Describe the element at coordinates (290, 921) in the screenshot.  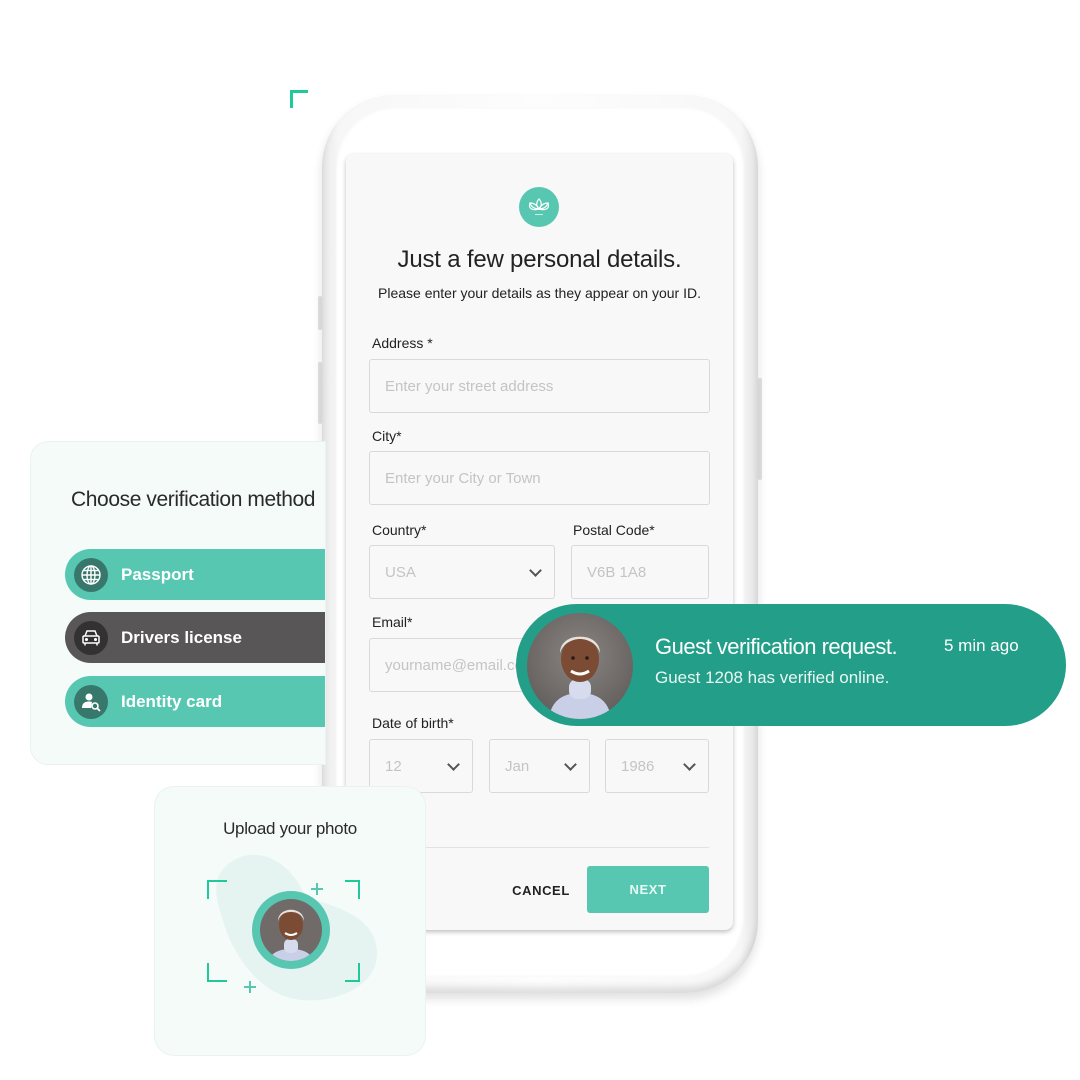
I see `upload-photo-card: Upload your photo` at that location.